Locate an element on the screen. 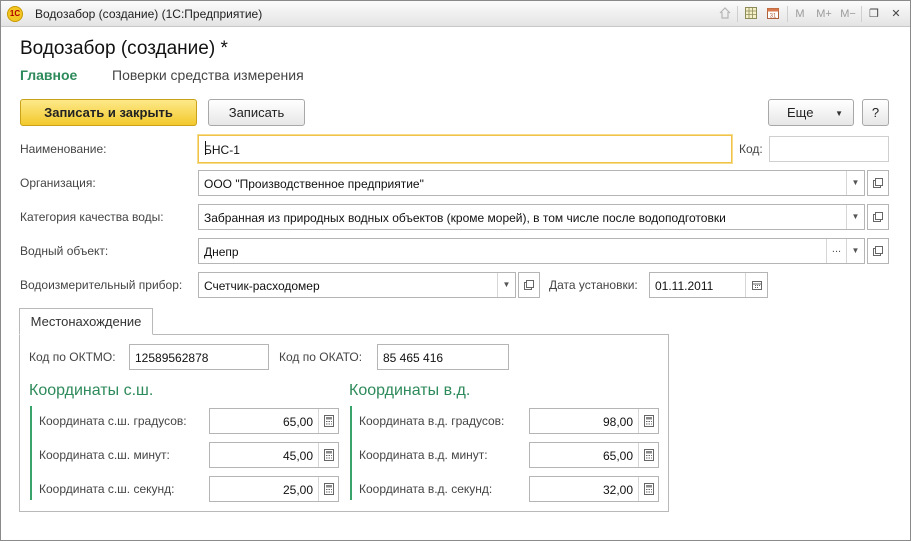  open-water-quality-button is located at coordinates (878, 217).